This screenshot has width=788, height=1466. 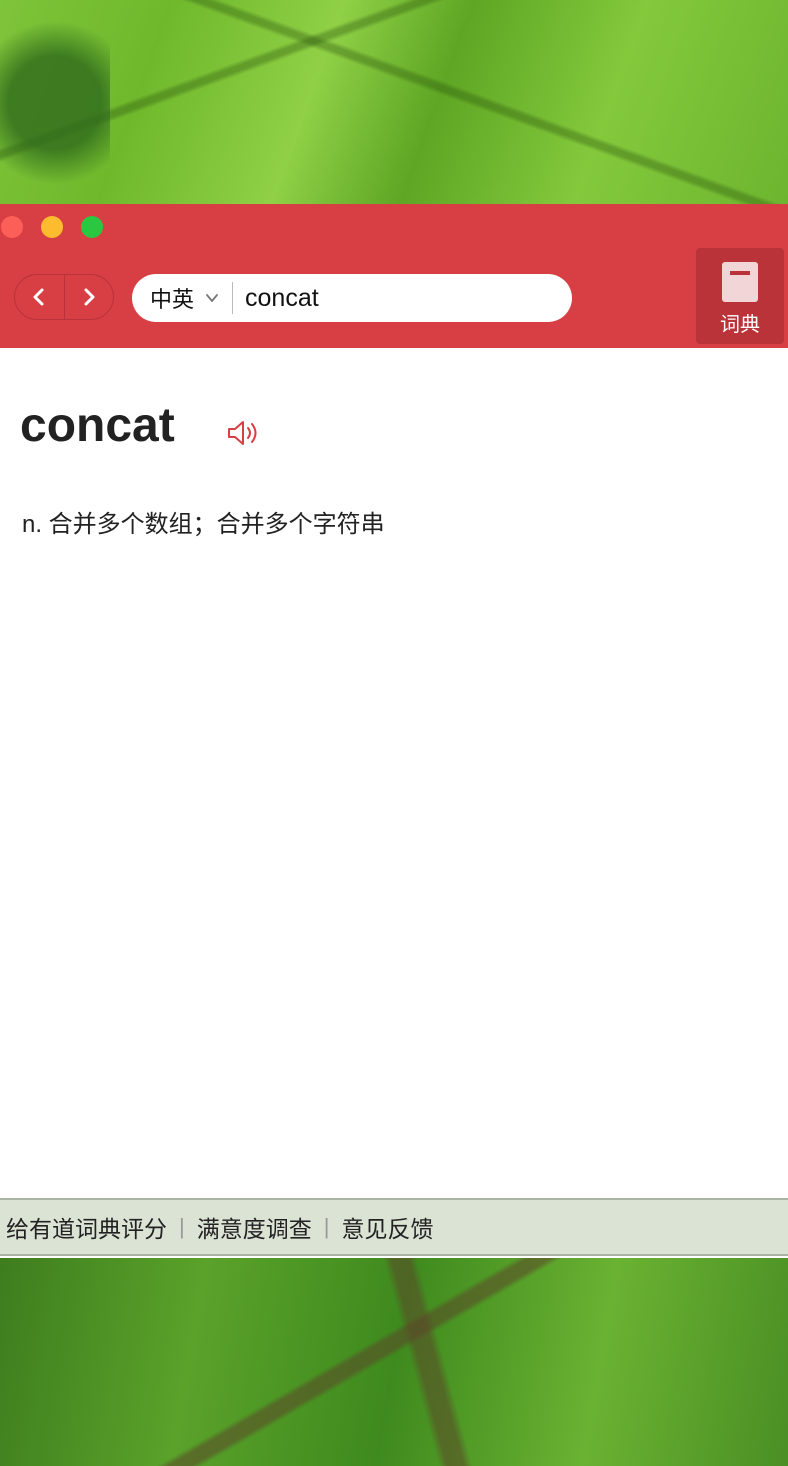 What do you see at coordinates (740, 325) in the screenshot?
I see `dictionary-button-label: 词典` at bounding box center [740, 325].